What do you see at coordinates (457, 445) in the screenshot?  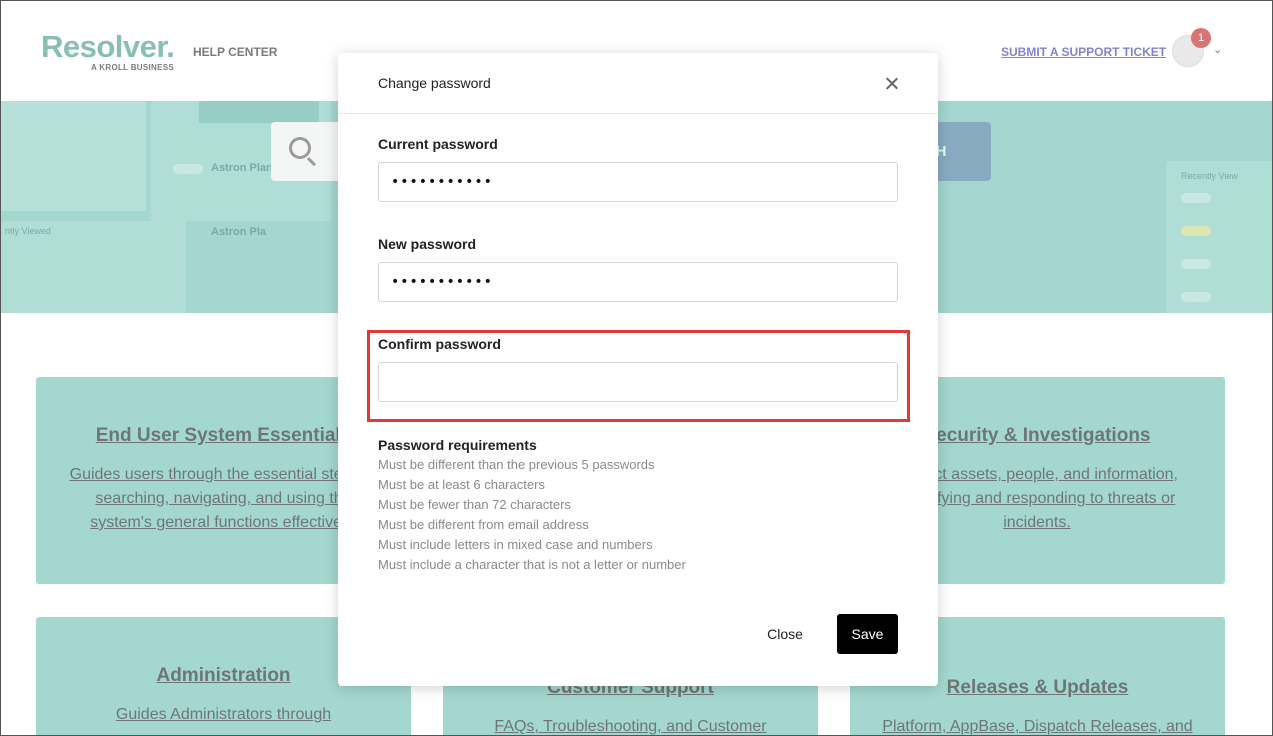 I see `password-requirements-title: Password requirements` at bounding box center [457, 445].